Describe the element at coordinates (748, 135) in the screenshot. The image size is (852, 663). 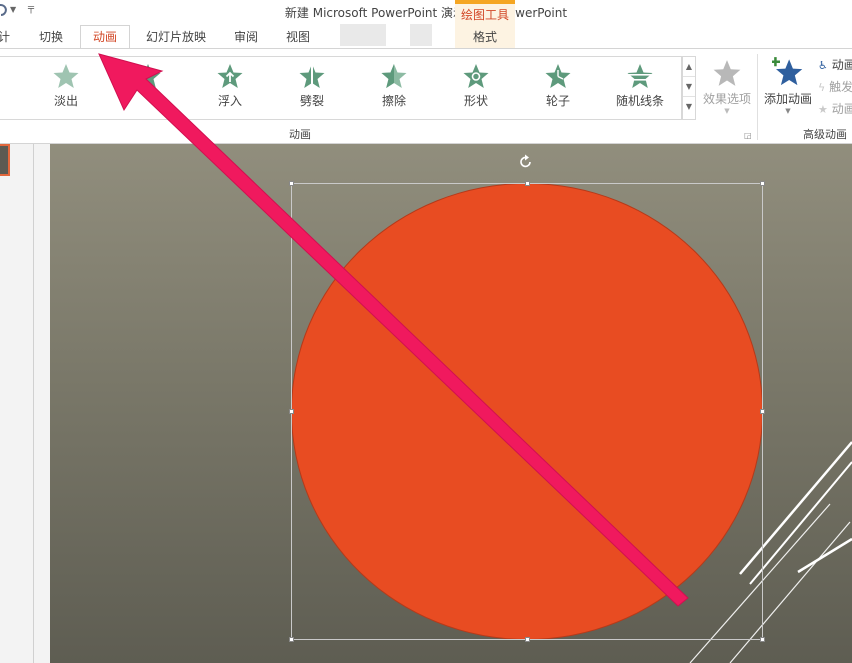
I see `dialog-launcher-icon: ◲` at that location.